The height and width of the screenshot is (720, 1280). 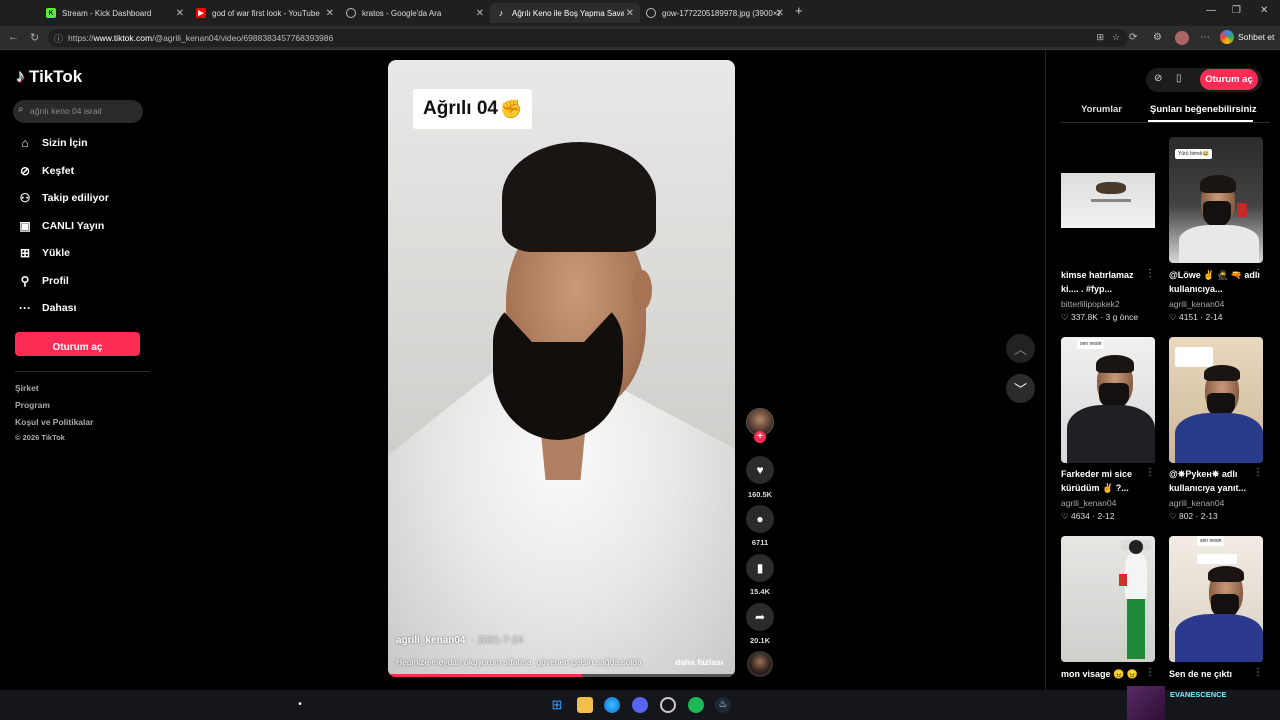 I want to click on tab-kick: K Stream - Kick Dashboard ✕, so click(x=115, y=13).